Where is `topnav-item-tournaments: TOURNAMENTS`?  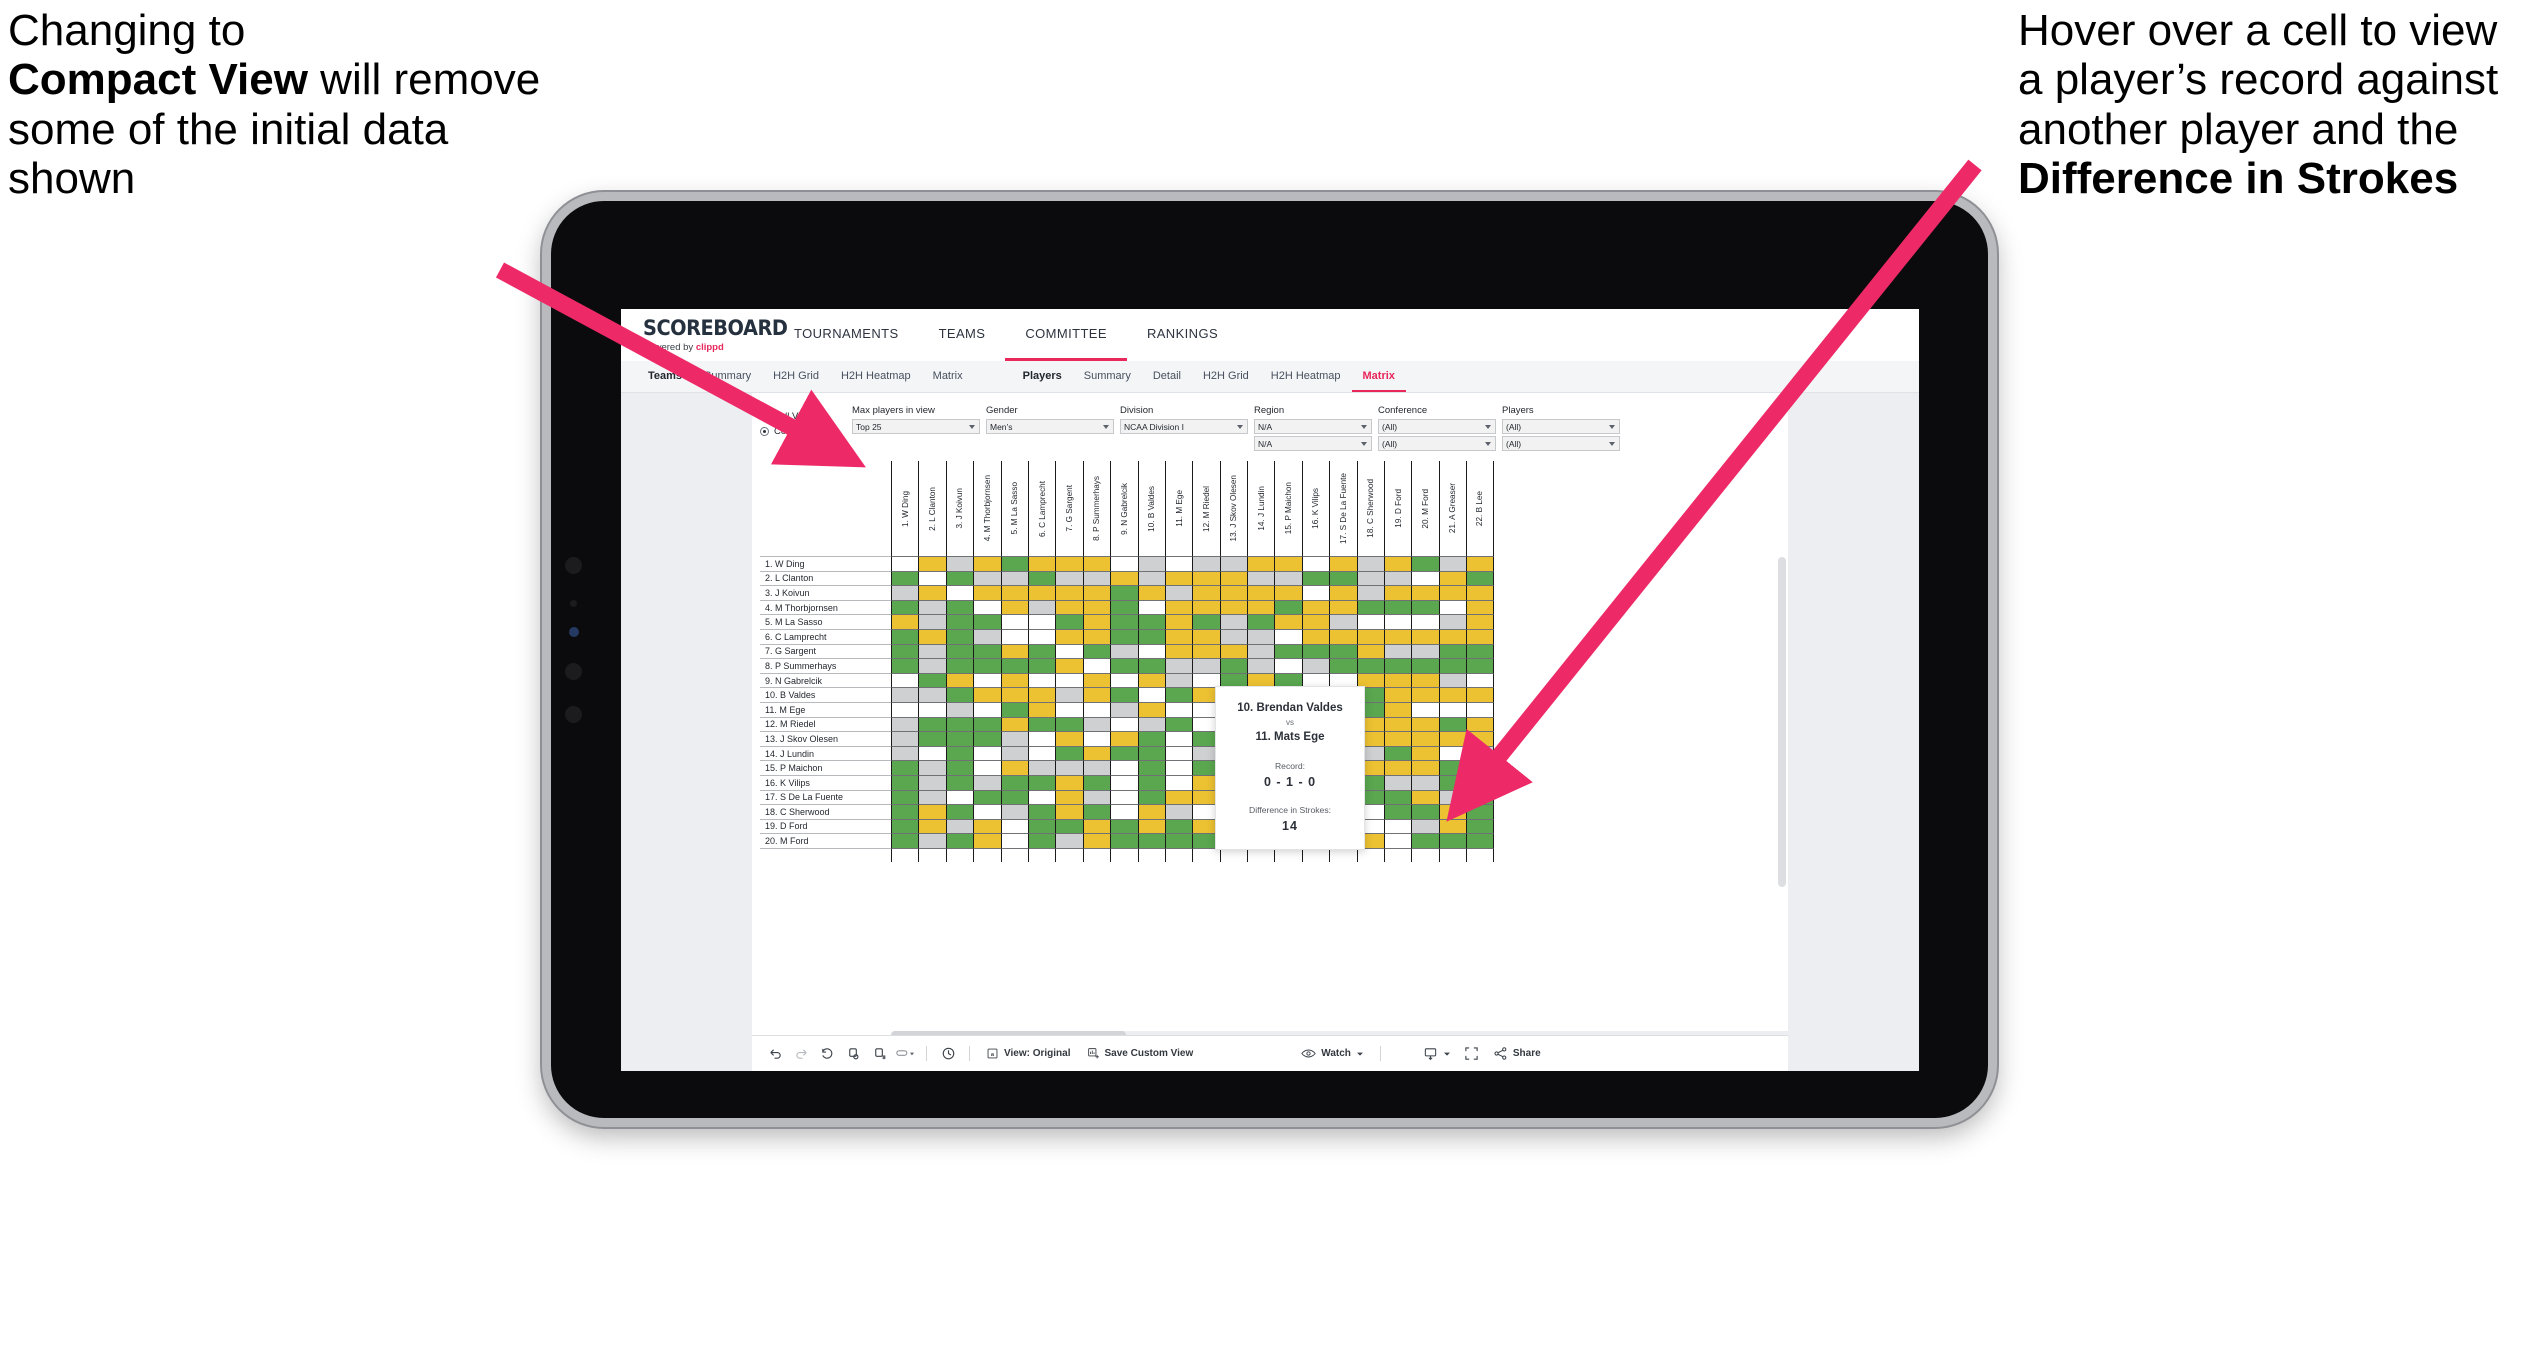
topnav-item-tournaments: TOURNAMENTS is located at coordinates (846, 335).